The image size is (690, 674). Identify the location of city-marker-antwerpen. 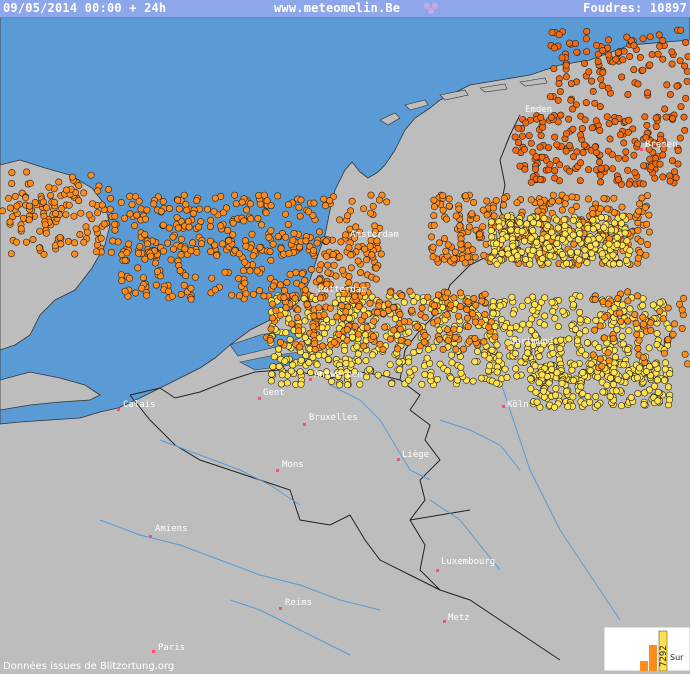
(310, 379).